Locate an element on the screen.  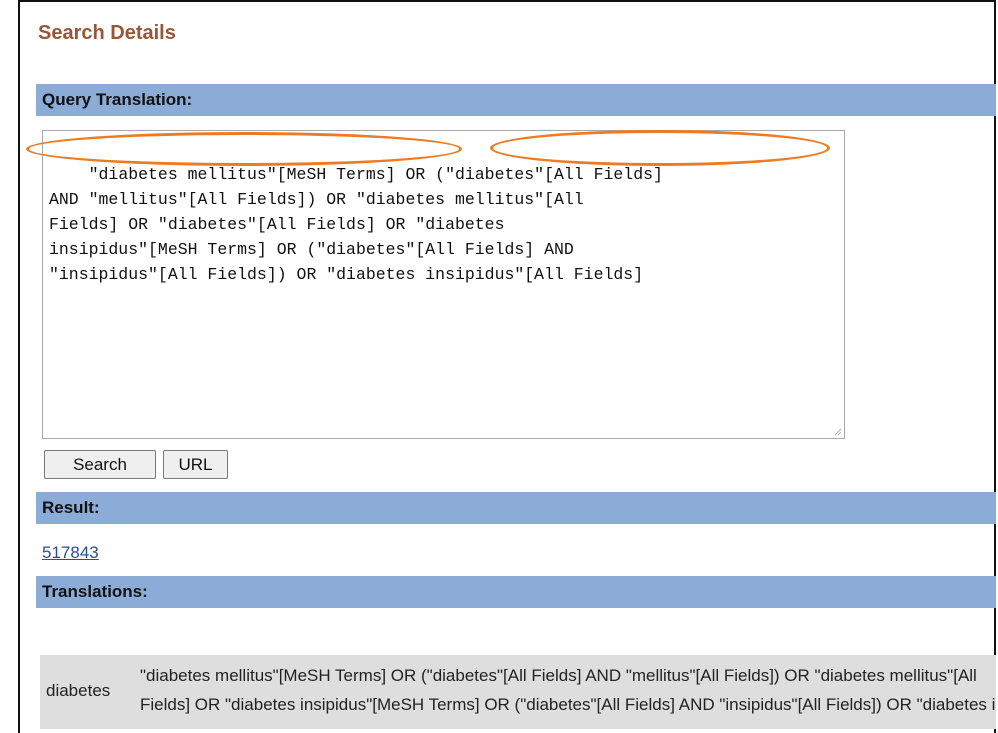
translation-term: diabetes is located at coordinates (78, 690).